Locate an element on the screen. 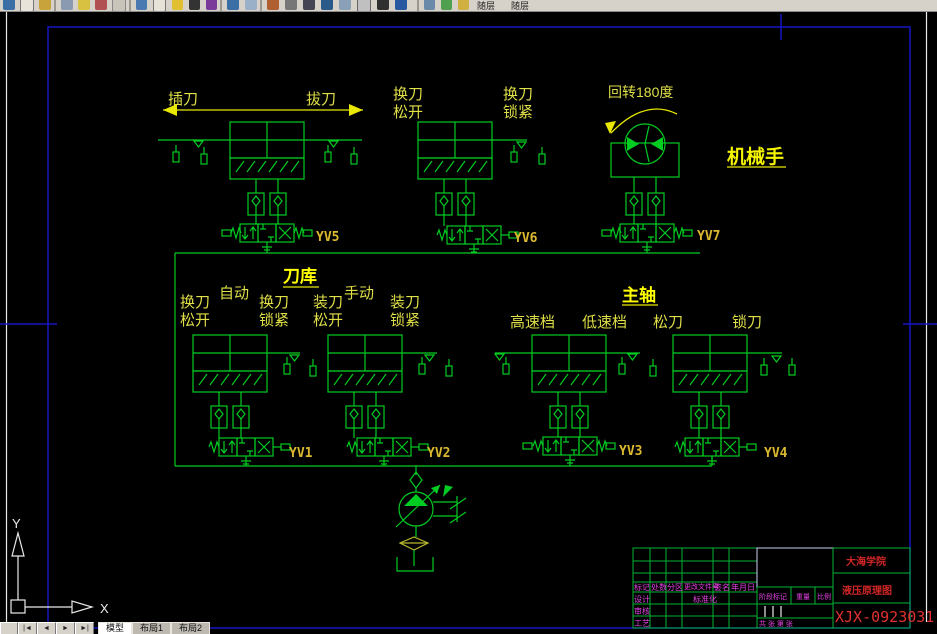 Image resolution: width=937 pixels, height=634 pixels. tool-magazine-group: 刀库 自动 手动 换刀 松开 换刀 锁紧 装刀 松开 装刀 锁紧 YV1 YV2 is located at coordinates (316, 366).